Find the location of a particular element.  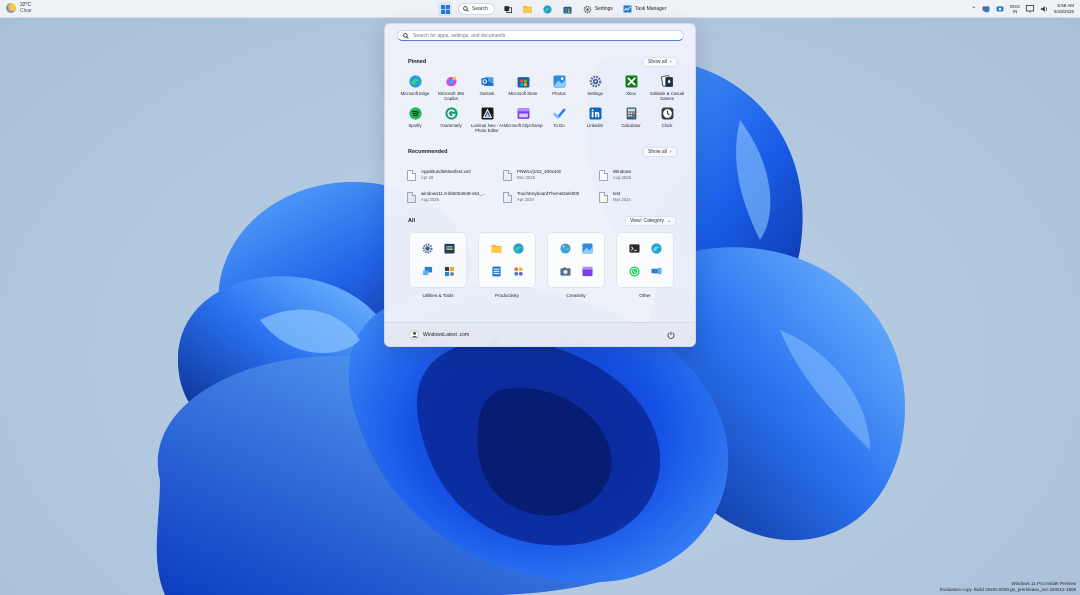

recommended-item: PNWLVj1S2_400x400 Dec 2025 is located at coordinates (551, 175).